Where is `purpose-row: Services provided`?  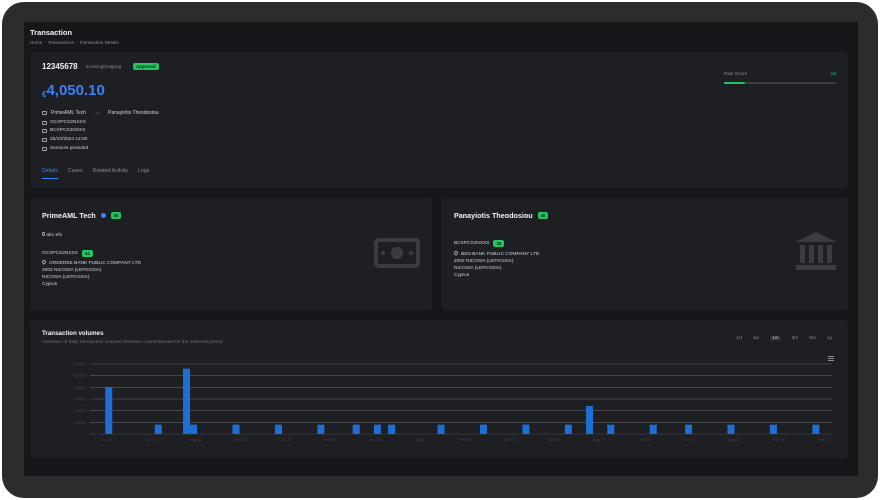 purpose-row: Services provided is located at coordinates (65, 148).